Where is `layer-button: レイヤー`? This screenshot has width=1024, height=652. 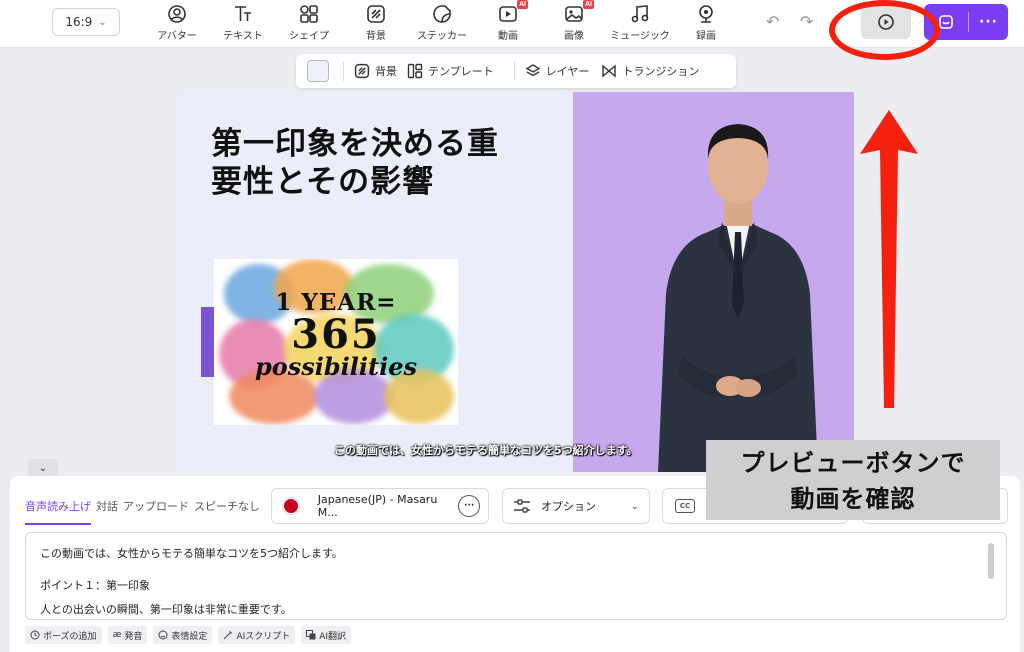
layer-button: レイヤー is located at coordinates (557, 71).